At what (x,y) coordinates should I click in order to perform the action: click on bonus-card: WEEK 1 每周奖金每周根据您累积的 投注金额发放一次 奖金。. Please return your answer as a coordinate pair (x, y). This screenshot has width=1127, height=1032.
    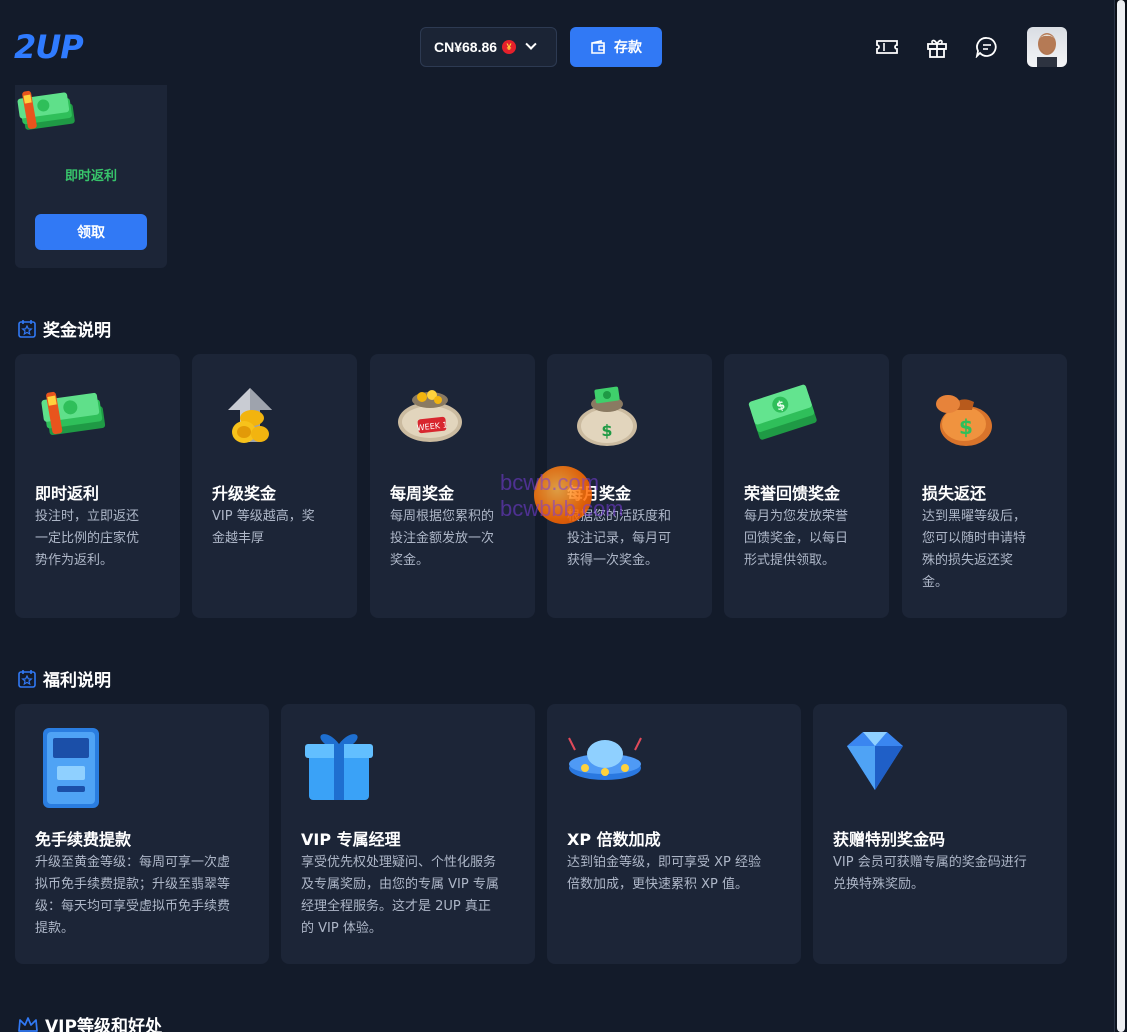
    Looking at the image, I should click on (452, 486).